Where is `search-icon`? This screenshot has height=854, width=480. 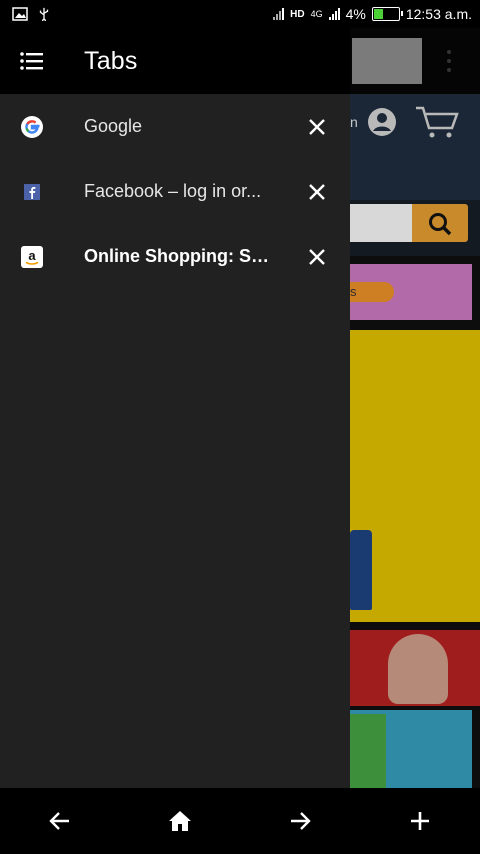
search-icon is located at coordinates (440, 224).